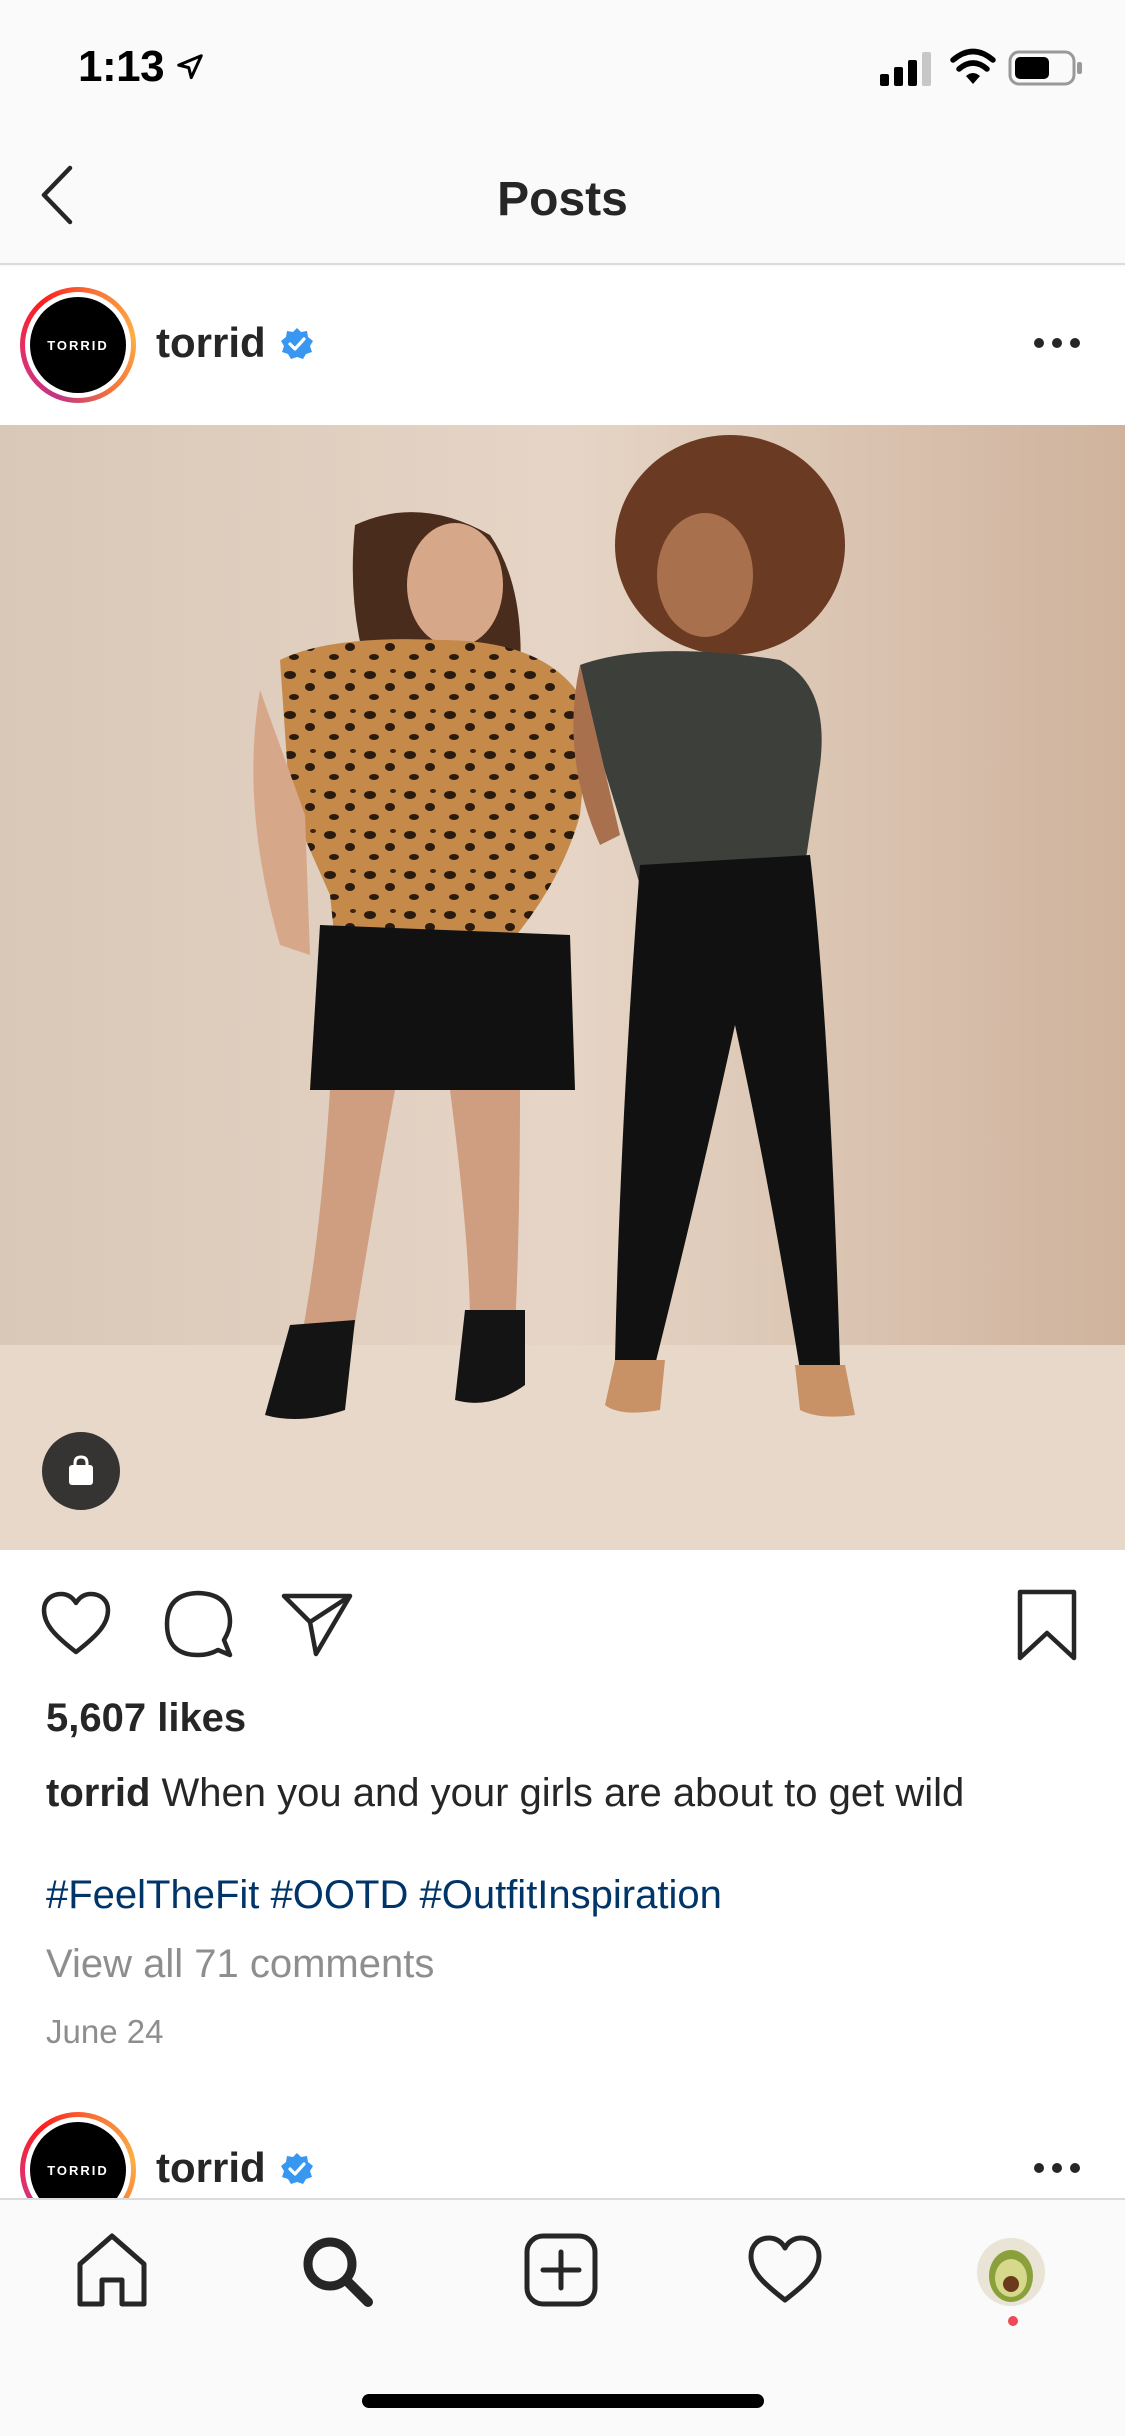 This screenshot has width=1125, height=2436. What do you see at coordinates (317, 1624) in the screenshot?
I see `share-icon` at bounding box center [317, 1624].